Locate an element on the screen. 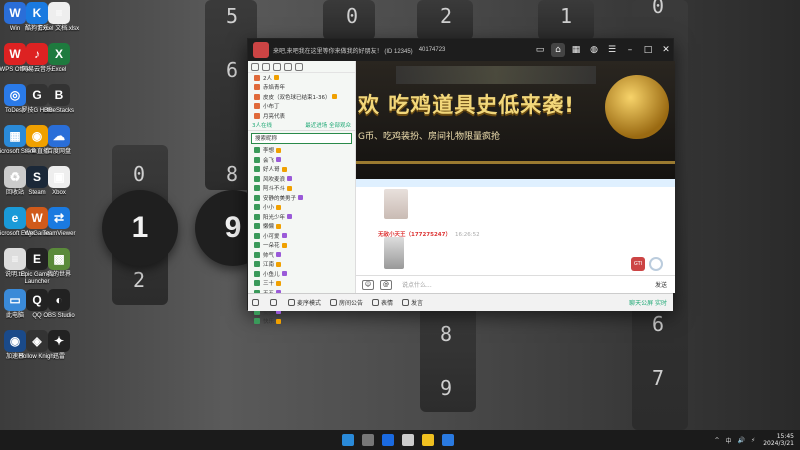  clock-digit: 7 is located at coordinates (658, 378).